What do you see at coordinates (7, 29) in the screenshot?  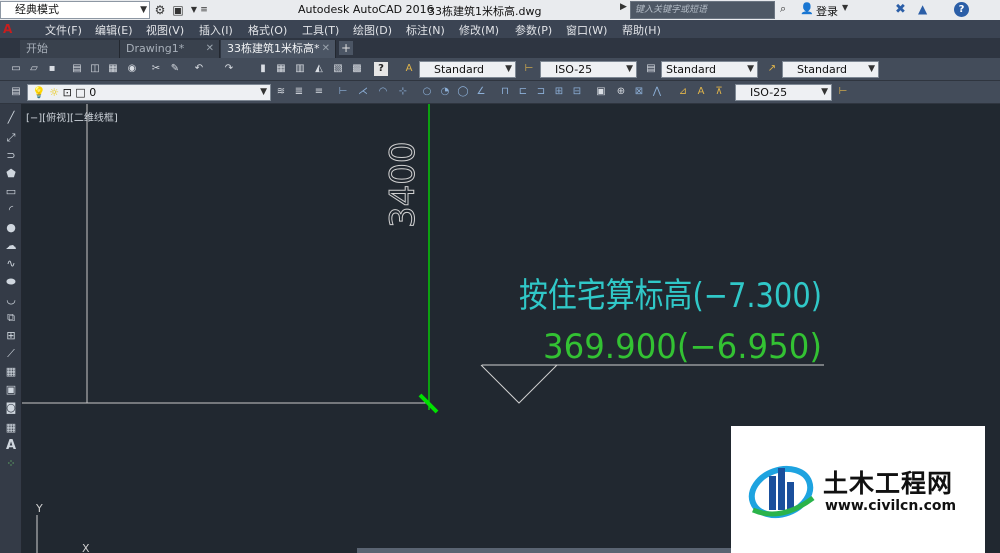 I see `app-logo-icon: A` at bounding box center [7, 29].